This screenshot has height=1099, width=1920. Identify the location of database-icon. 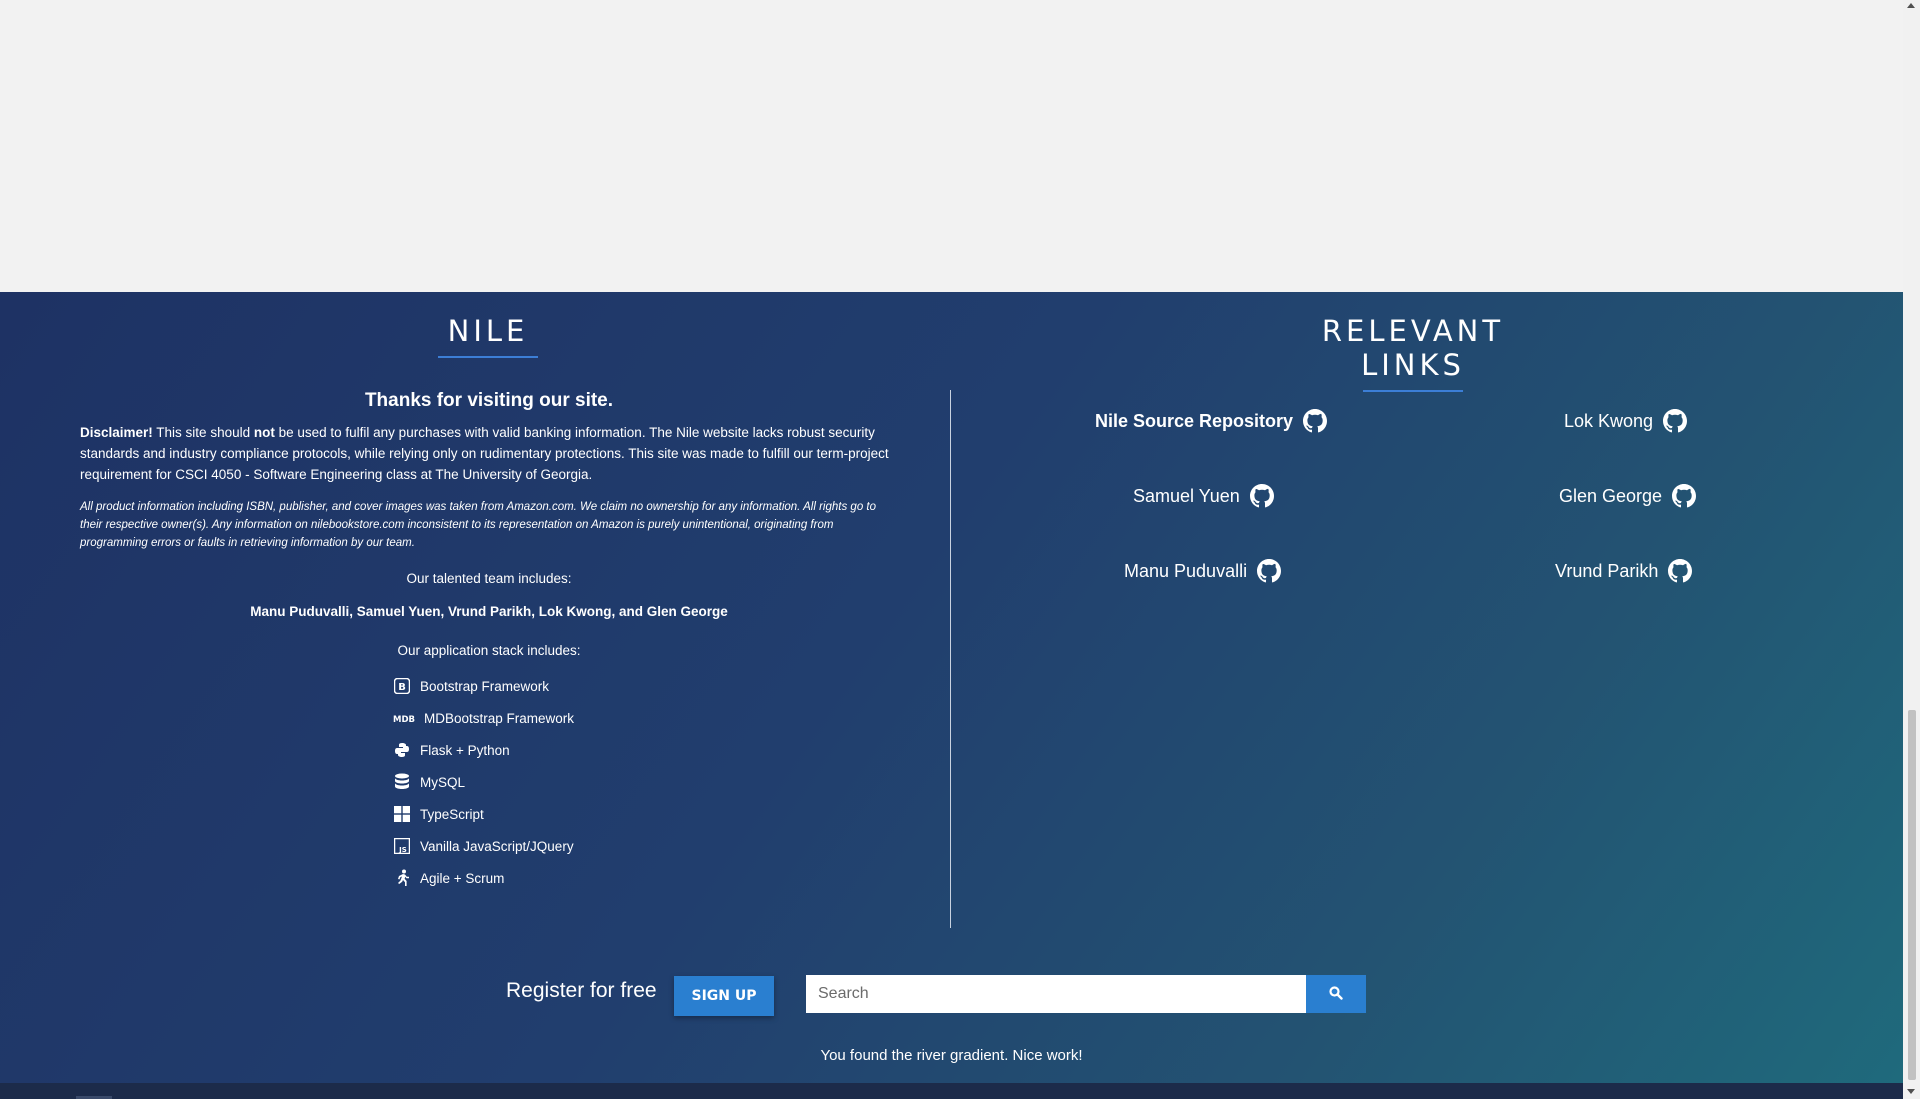
(402, 782).